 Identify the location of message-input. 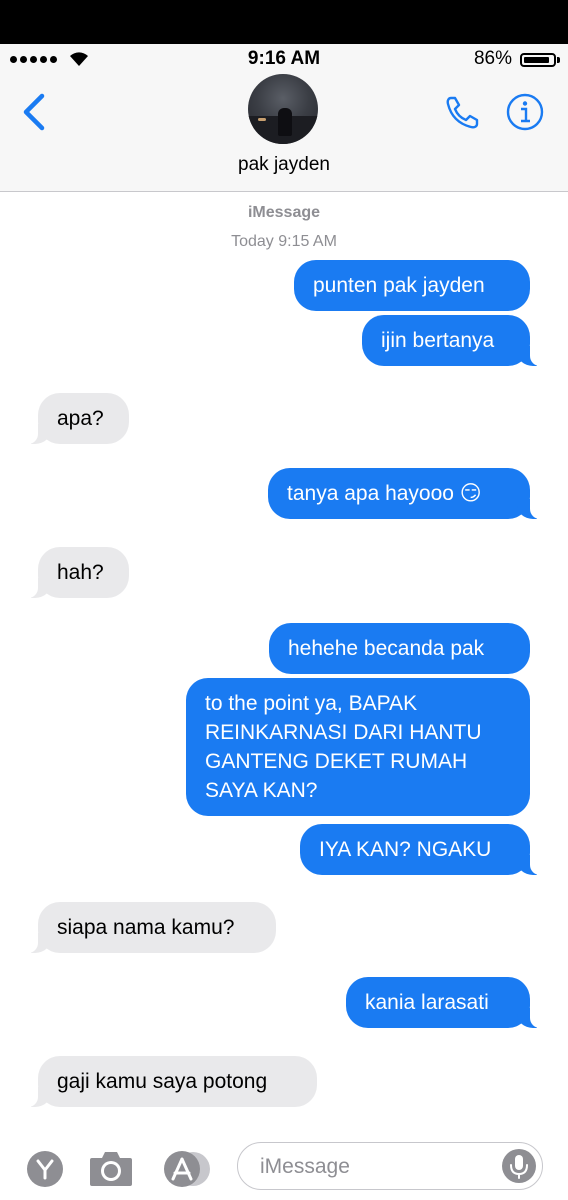
(375, 1166).